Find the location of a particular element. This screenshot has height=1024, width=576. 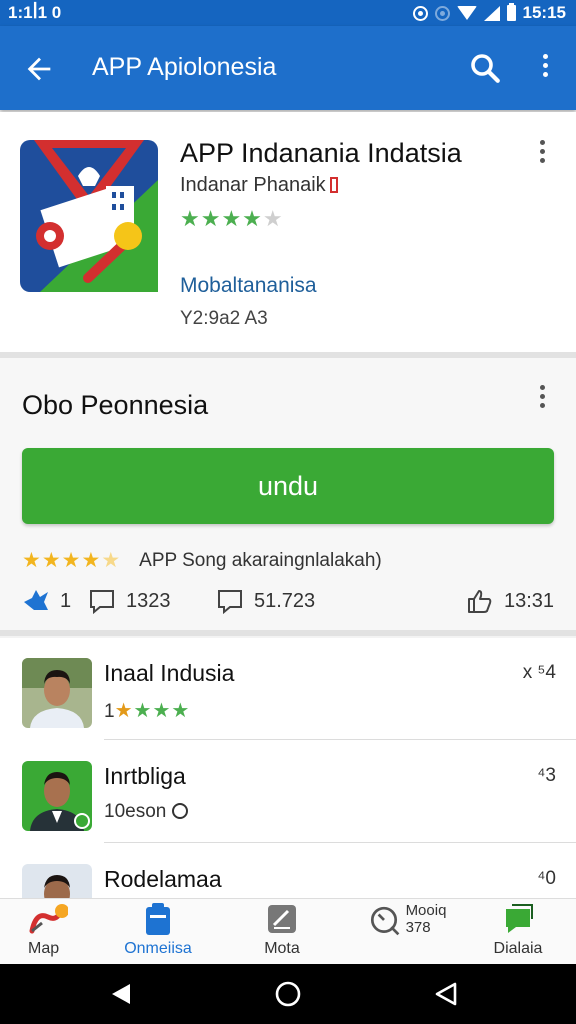

thumbs-up-icon is located at coordinates (480, 601).